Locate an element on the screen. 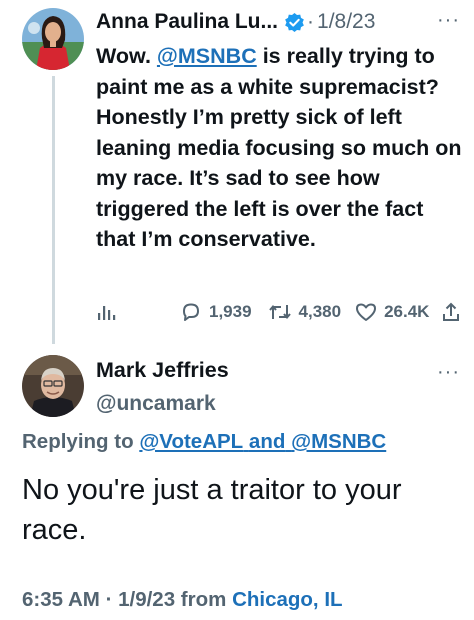 This screenshot has height=620, width=474. views-button is located at coordinates (106, 312).